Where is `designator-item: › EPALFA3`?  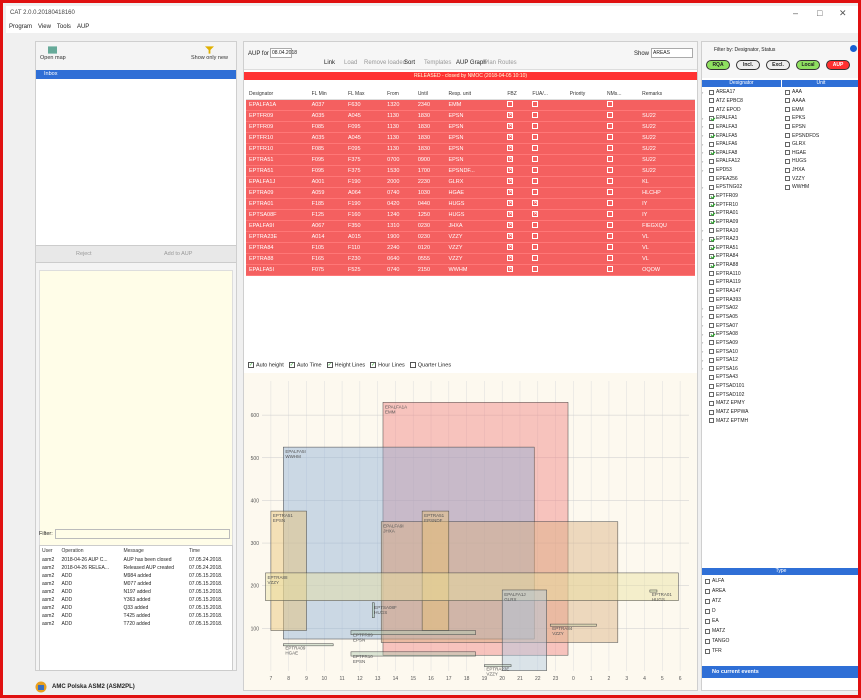 designator-item: › EPALFA3 is located at coordinates (741, 127).